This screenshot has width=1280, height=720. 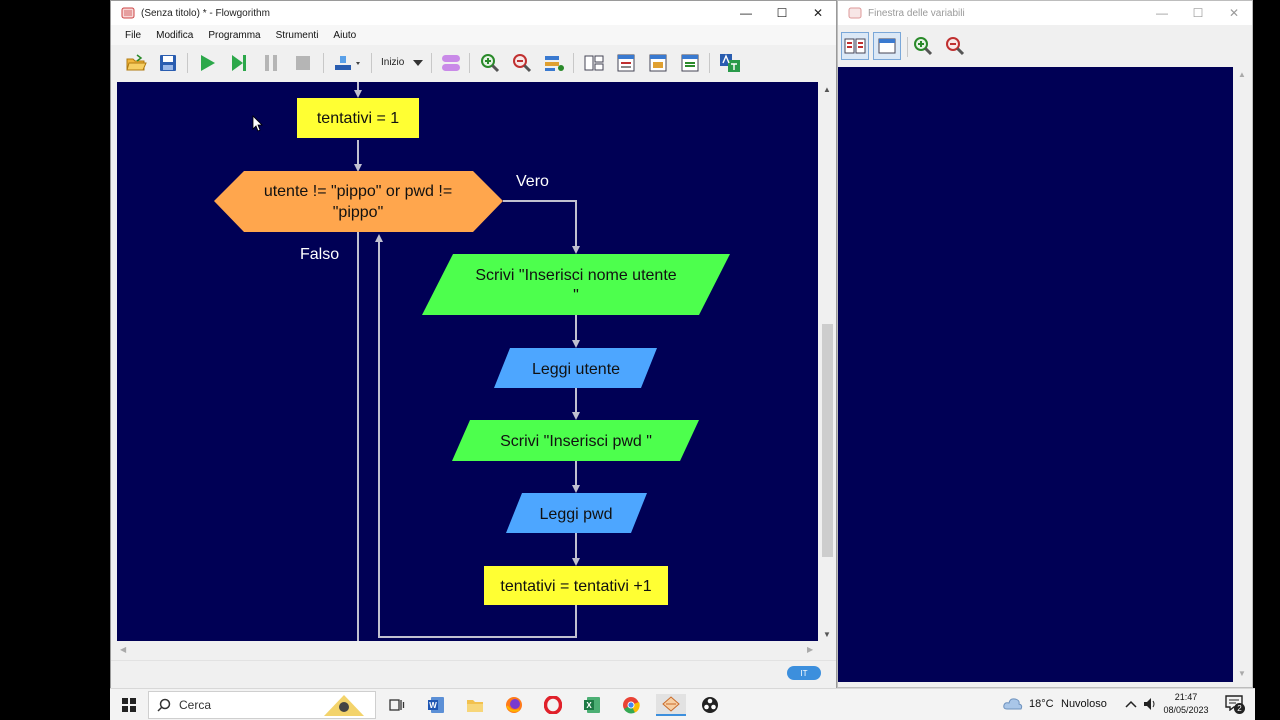 I want to click on excel-app-icon: X, so click(x=592, y=705).